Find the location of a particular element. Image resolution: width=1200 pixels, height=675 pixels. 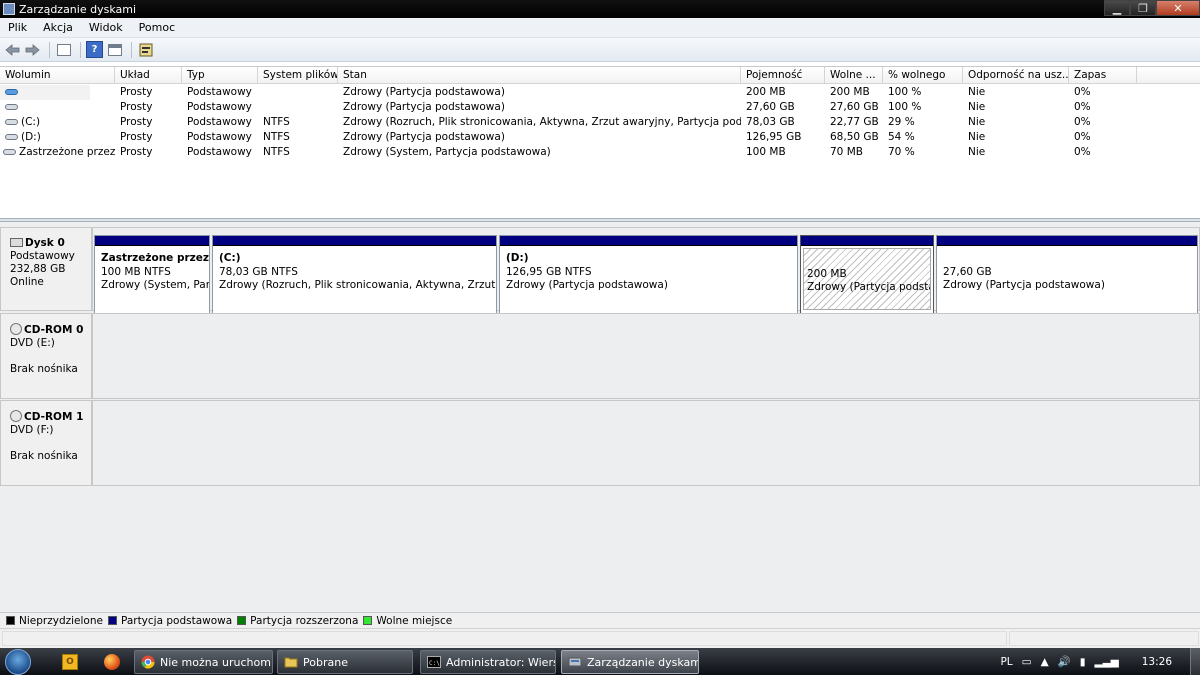

disk-0-size: 232,88 GB is located at coordinates (38, 269).